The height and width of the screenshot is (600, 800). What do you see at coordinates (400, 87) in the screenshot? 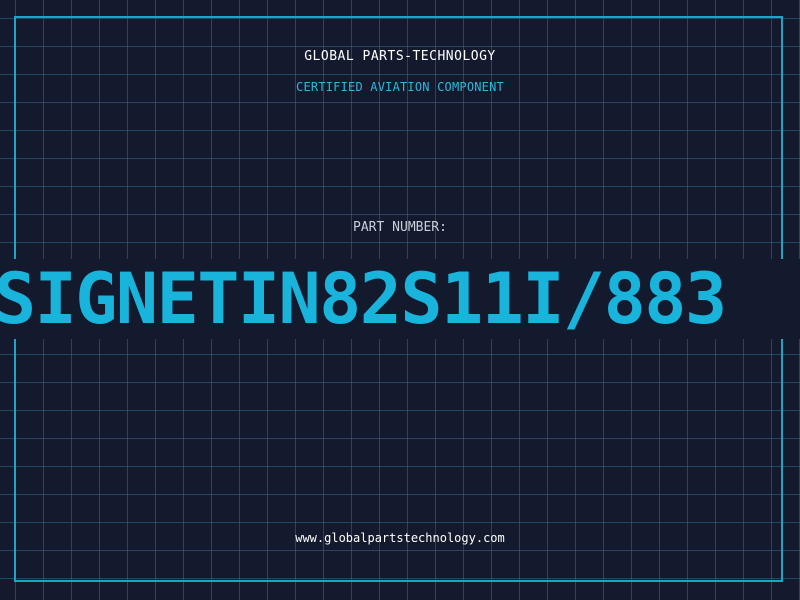
I see `tagline: CERTIFIED AVIATION COMPONENT` at bounding box center [400, 87].